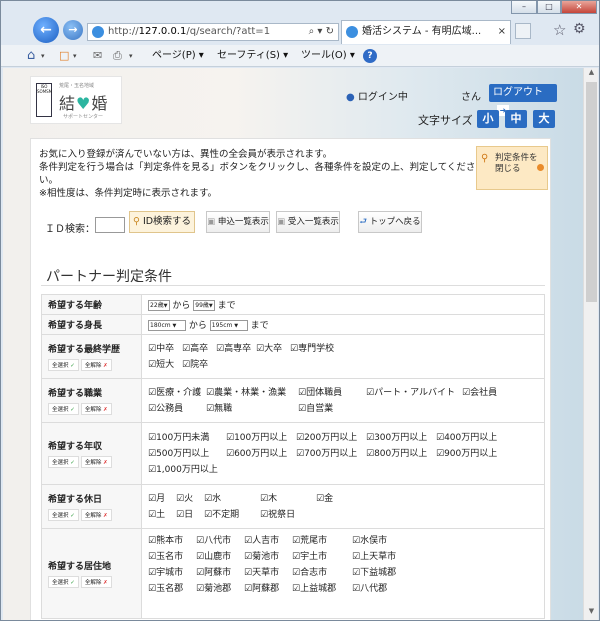 The image size is (600, 621). I want to click on address-bar: http://127.0.0.1/q/search/?att=1 ⌕ ▾ ↻, so click(213, 32).